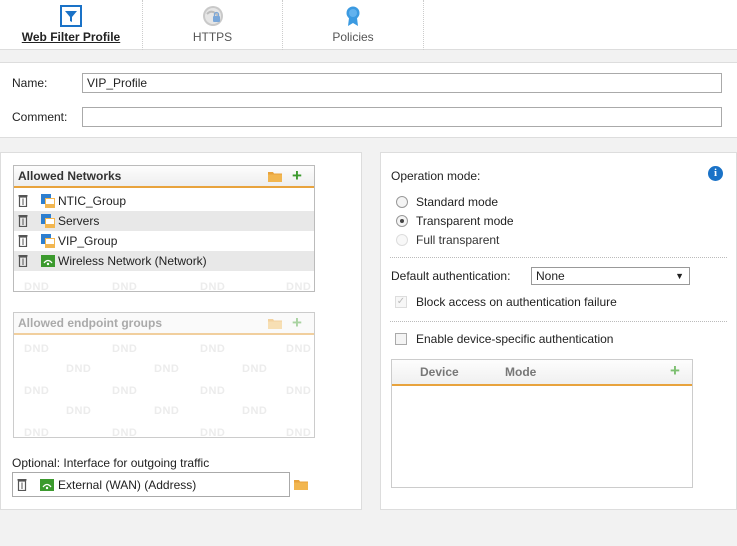 The height and width of the screenshot is (546, 737). I want to click on comment-field, so click(402, 117).